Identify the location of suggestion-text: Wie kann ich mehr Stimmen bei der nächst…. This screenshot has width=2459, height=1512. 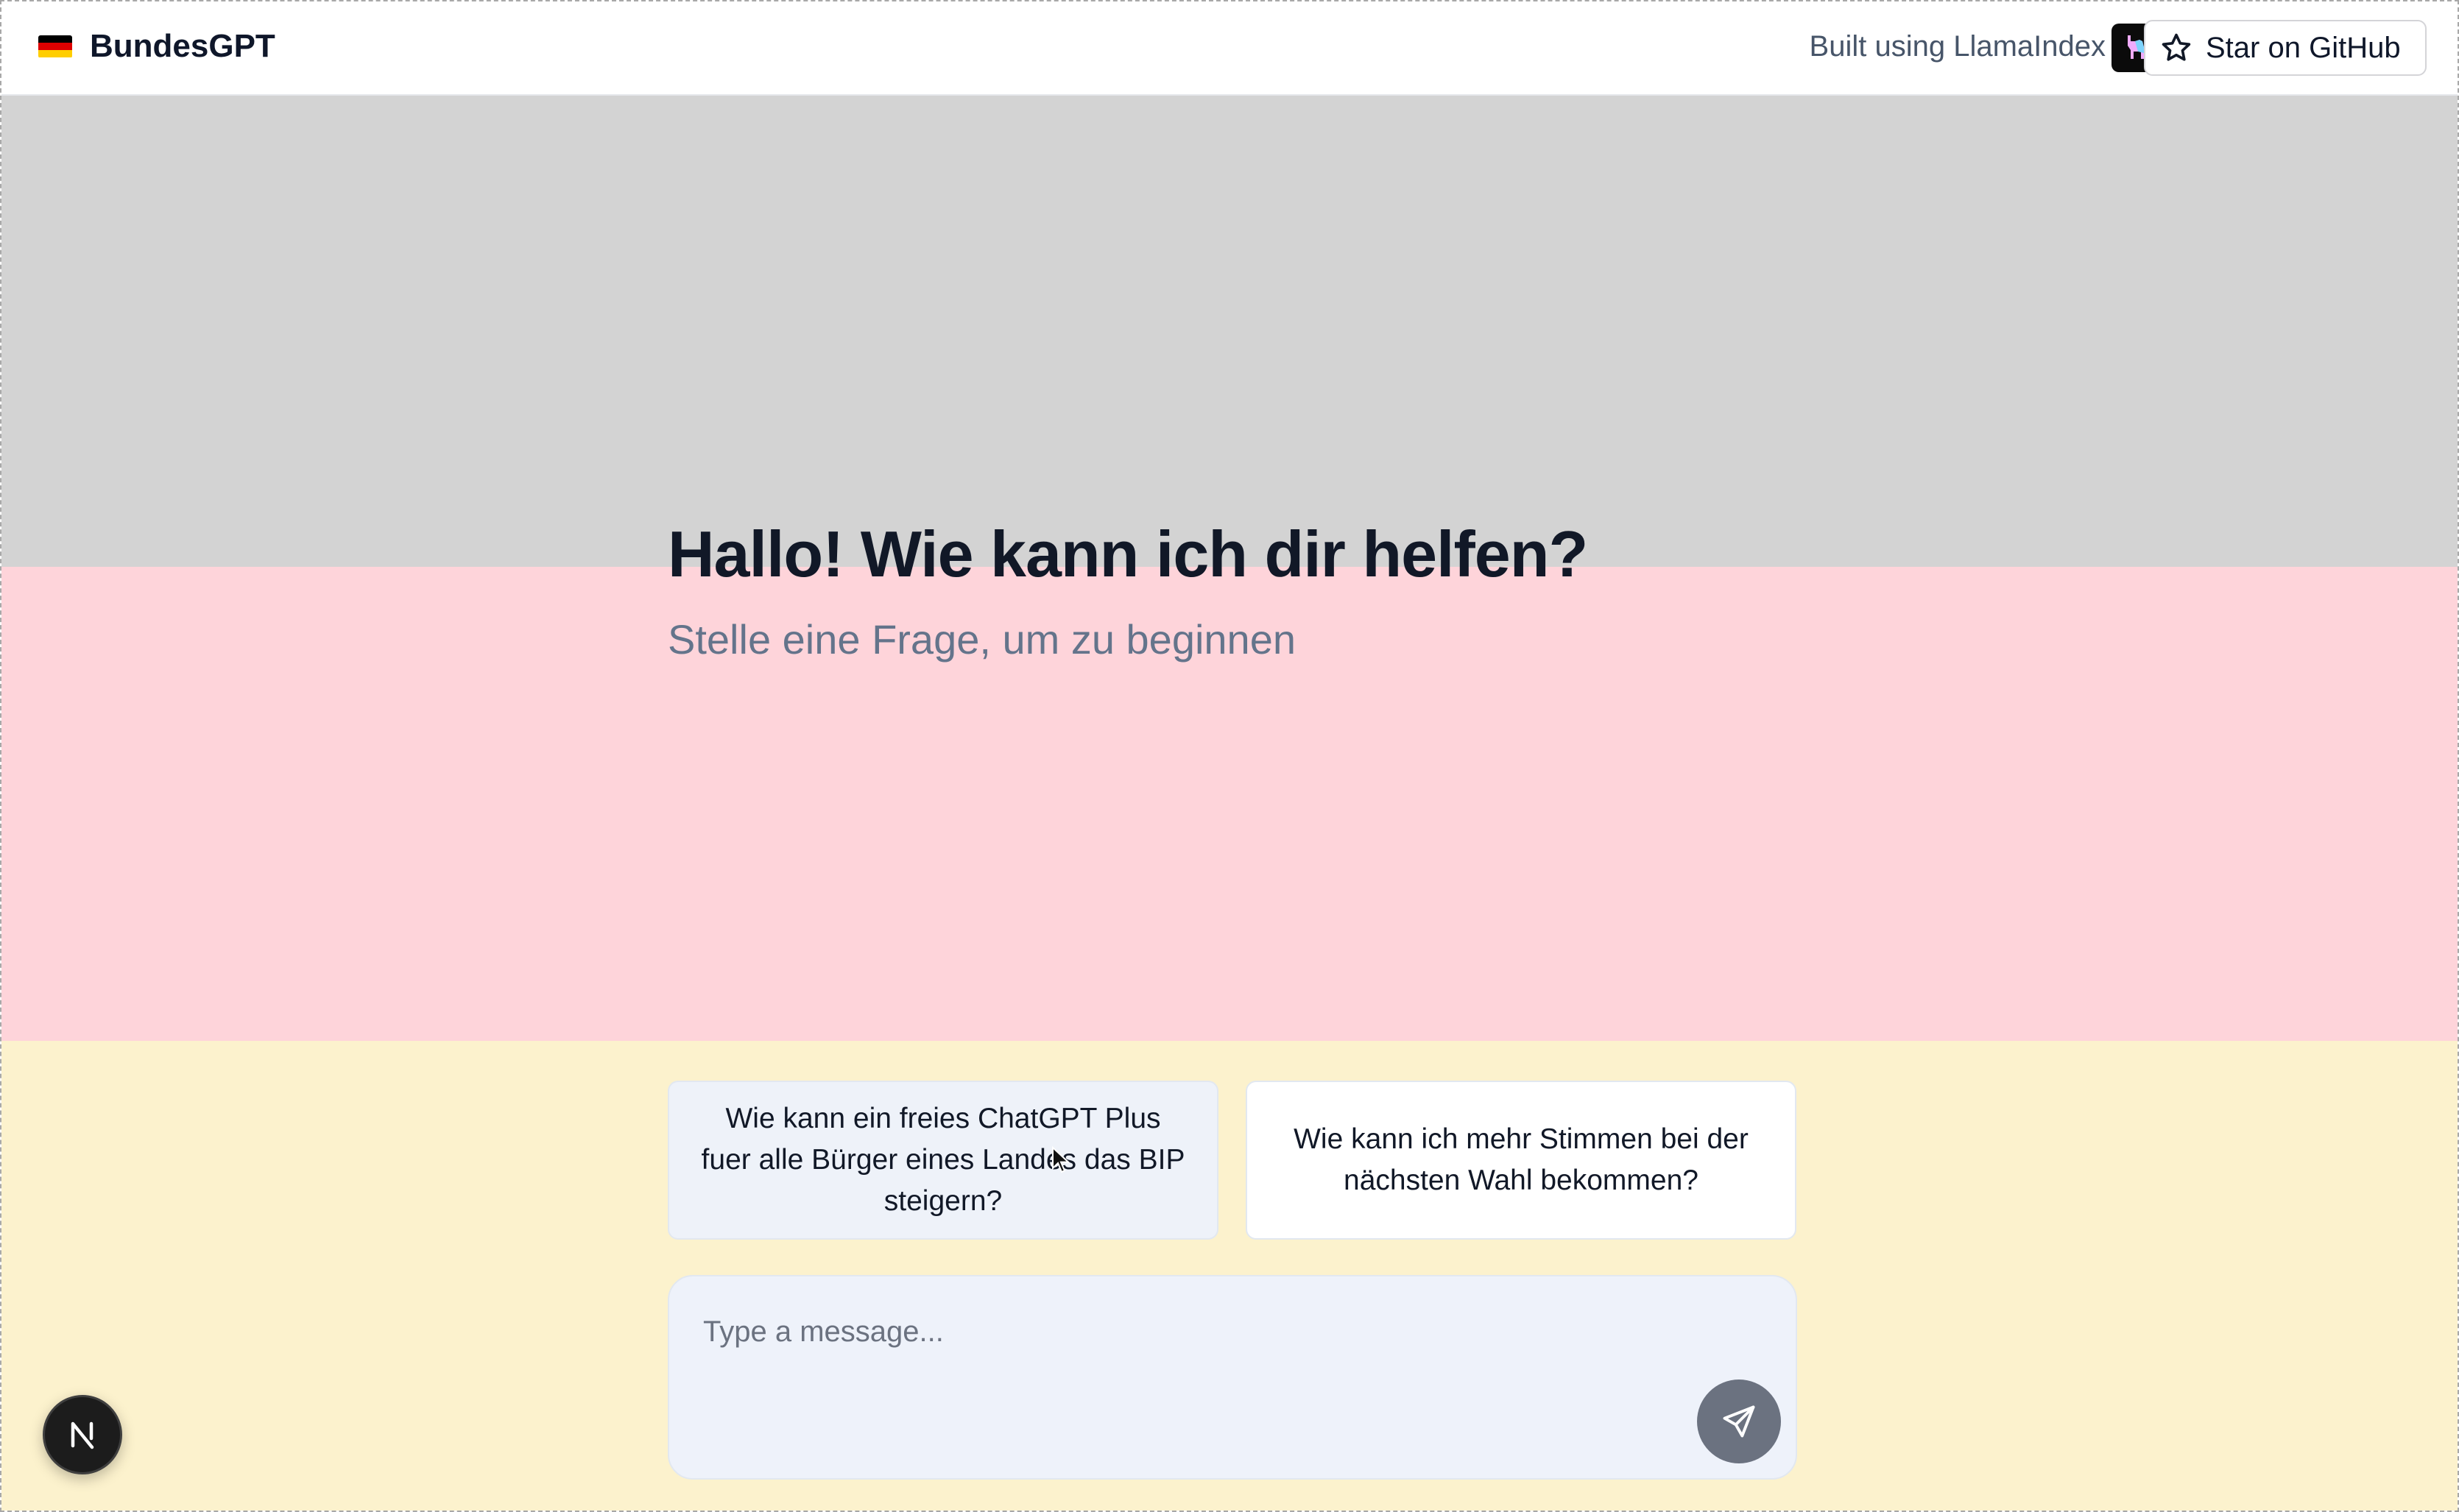
(1521, 1159).